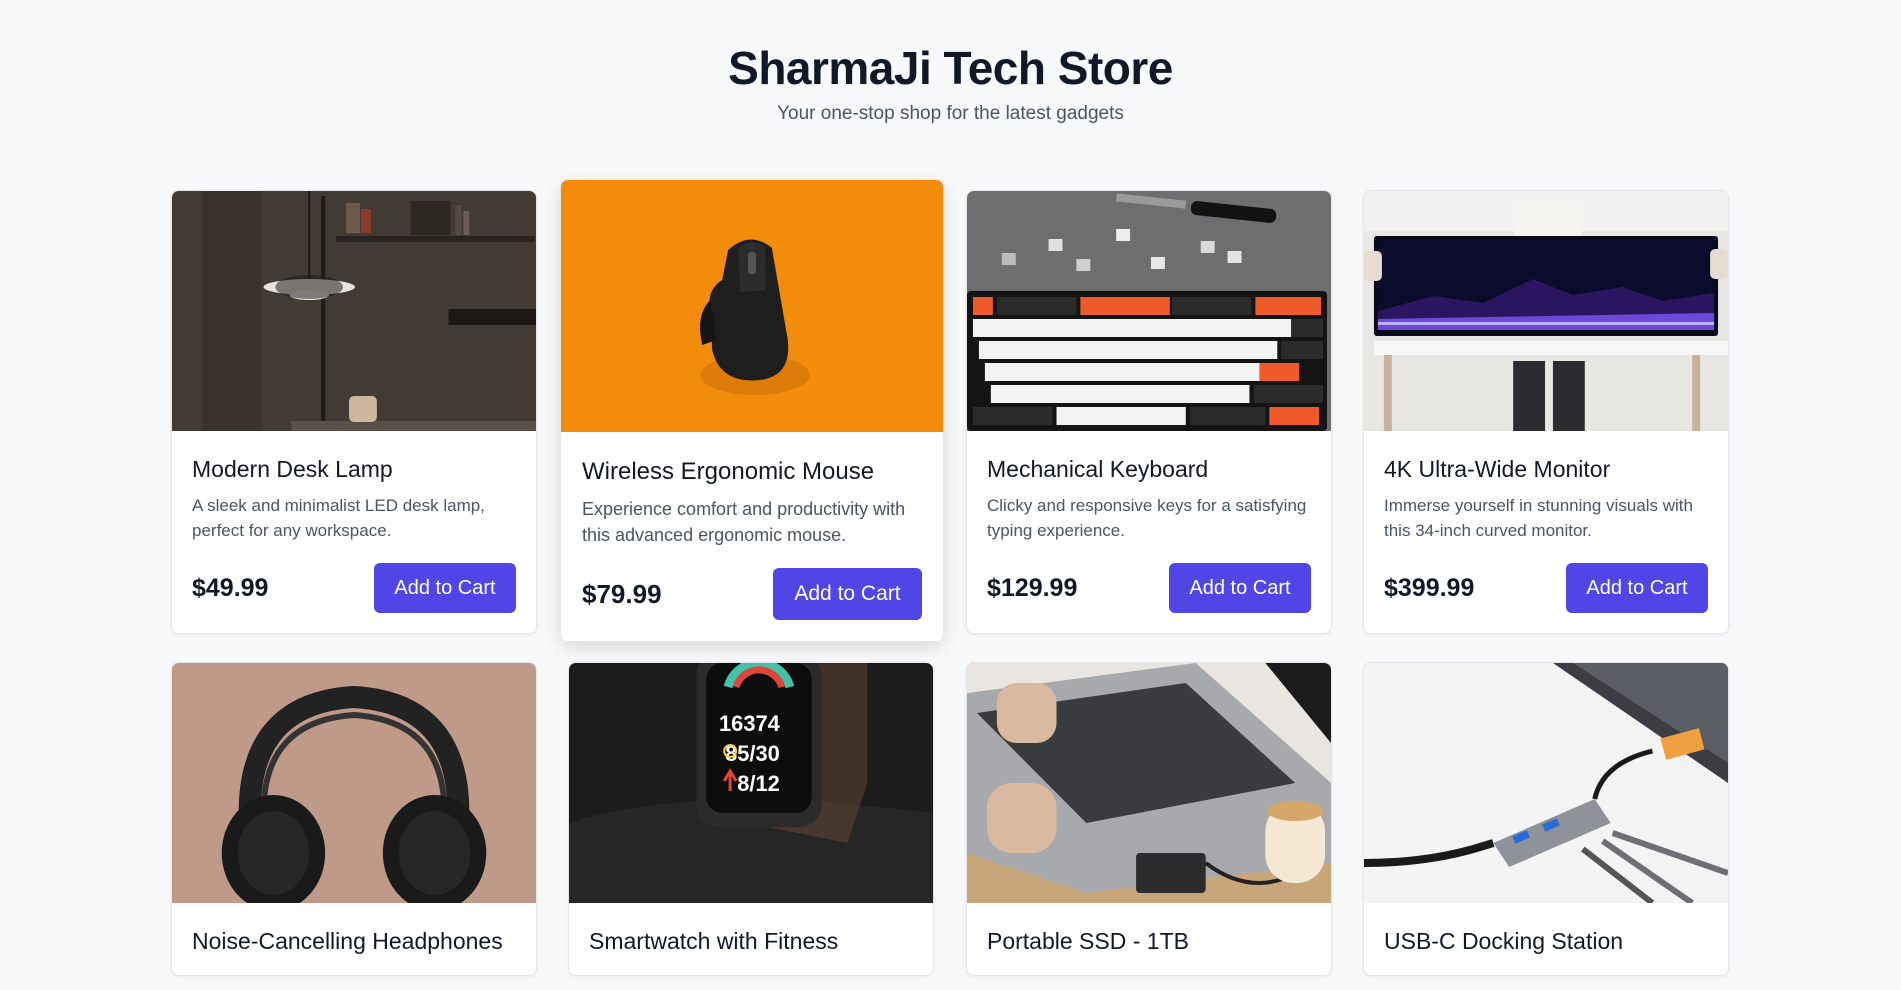  What do you see at coordinates (758, 783) in the screenshot?
I see `watch-hours: 8/12` at bounding box center [758, 783].